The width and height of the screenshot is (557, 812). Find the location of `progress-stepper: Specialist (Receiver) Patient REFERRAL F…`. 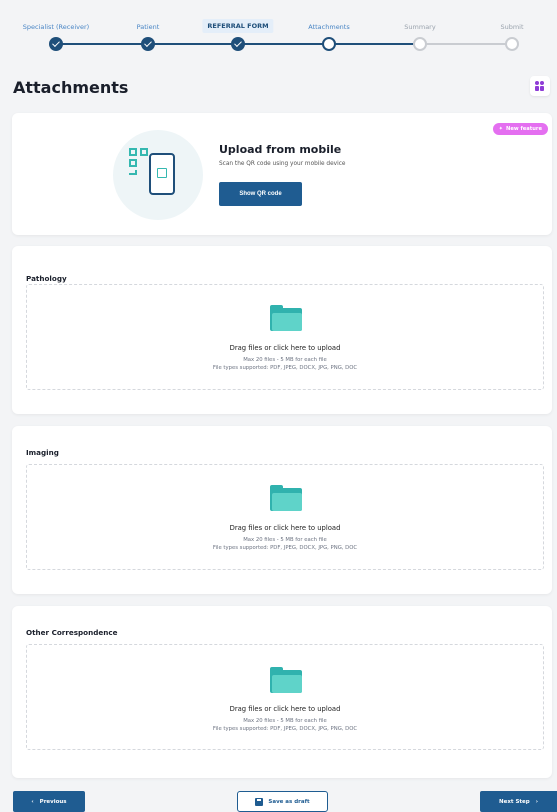

progress-stepper: Specialist (Receiver) Patient REFERRAL F… is located at coordinates (278, 32).